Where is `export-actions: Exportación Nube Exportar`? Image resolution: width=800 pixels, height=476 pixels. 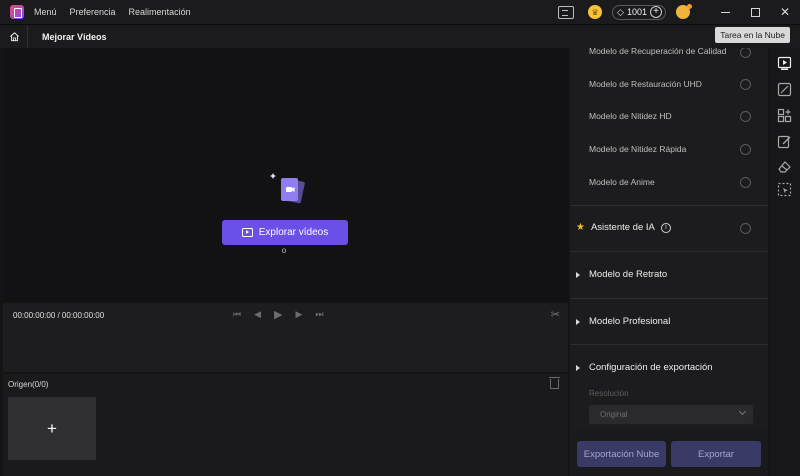
export-actions: Exportación Nube Exportar is located at coordinates (669, 453).